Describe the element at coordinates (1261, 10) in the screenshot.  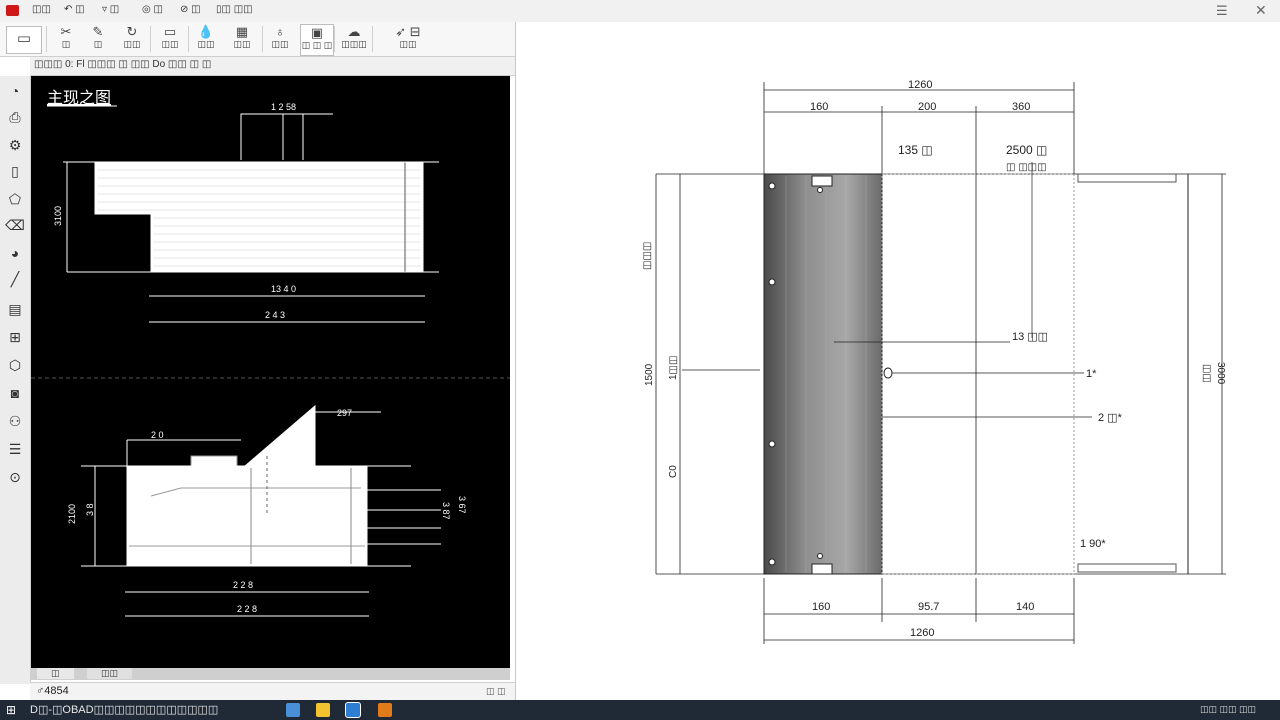
I see `close-icon: ✕` at that location.